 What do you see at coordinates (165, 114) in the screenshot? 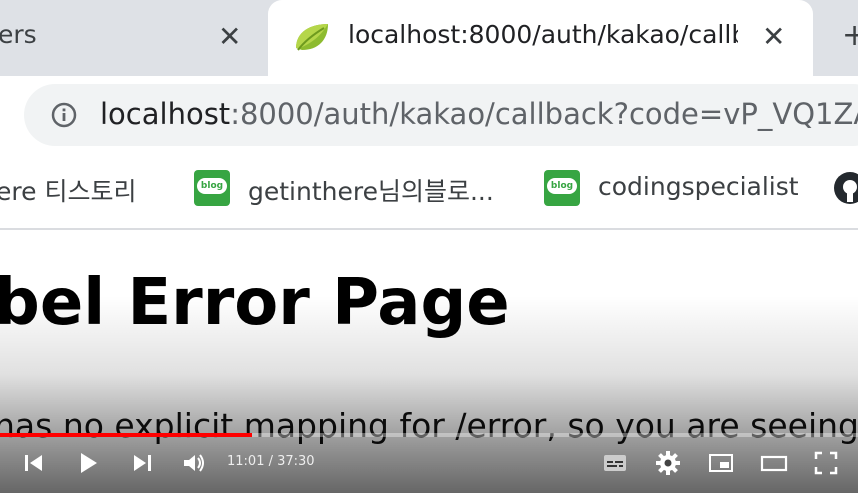
I see `url-host: localhost` at bounding box center [165, 114].